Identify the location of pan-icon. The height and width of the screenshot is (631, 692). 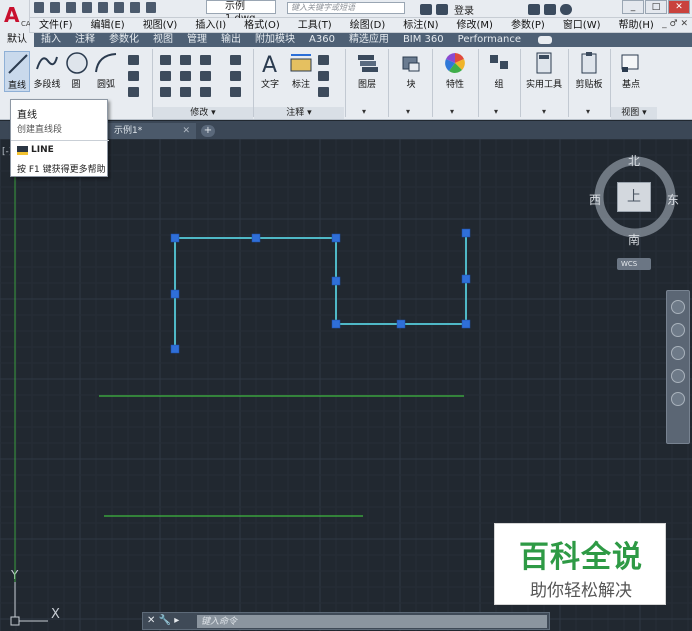
(678, 330).